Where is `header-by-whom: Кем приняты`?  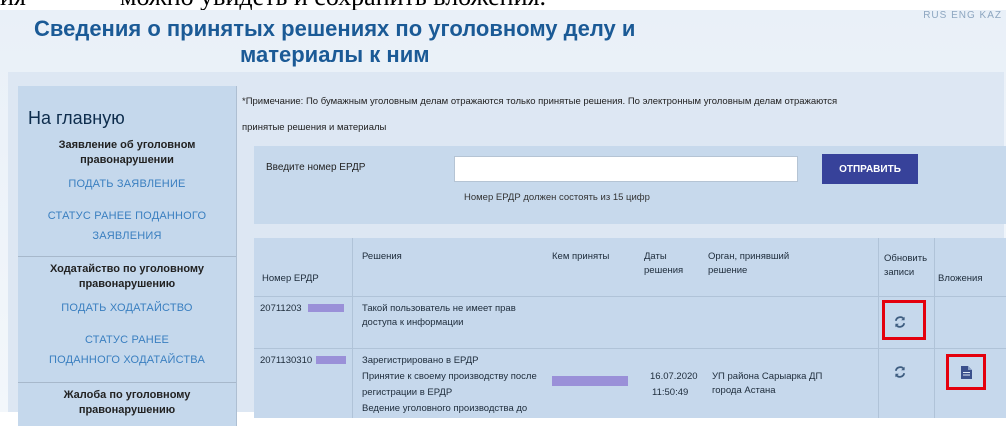
header-by-whom: Кем приняты is located at coordinates (581, 256).